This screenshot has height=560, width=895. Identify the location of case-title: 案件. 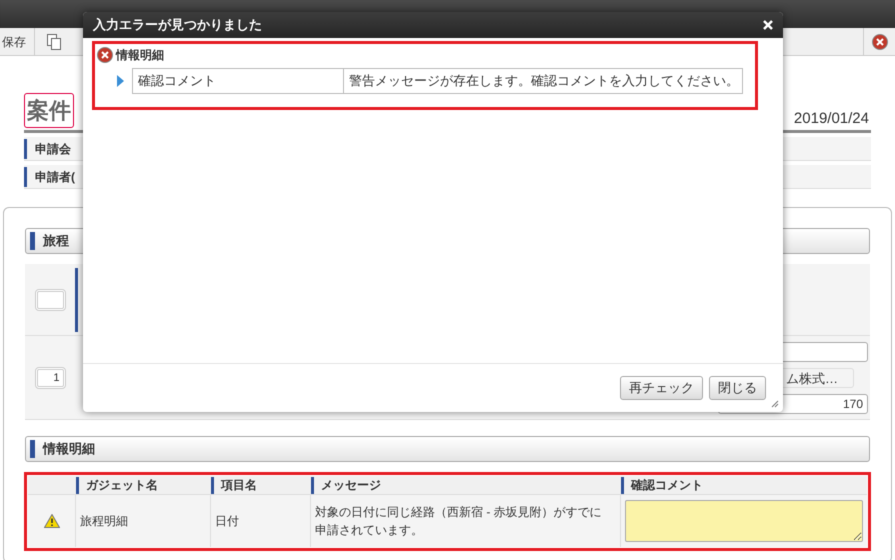
(49, 110).